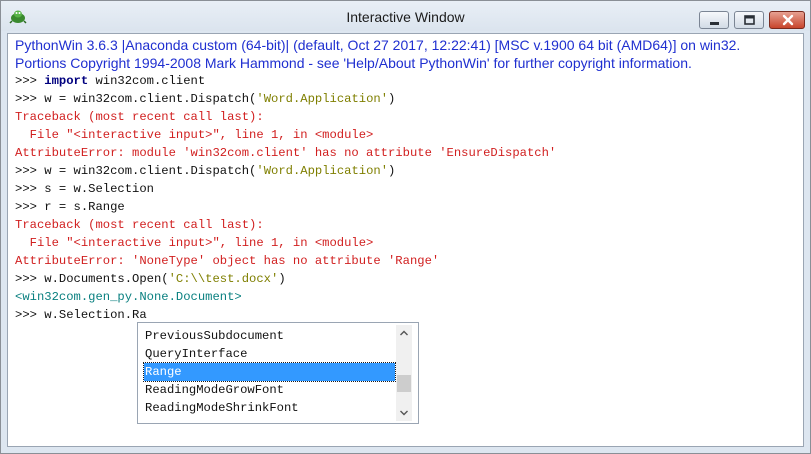 This screenshot has height=454, width=811. I want to click on autocomplete-item: ReadingModeShrinkFont, so click(270, 408).